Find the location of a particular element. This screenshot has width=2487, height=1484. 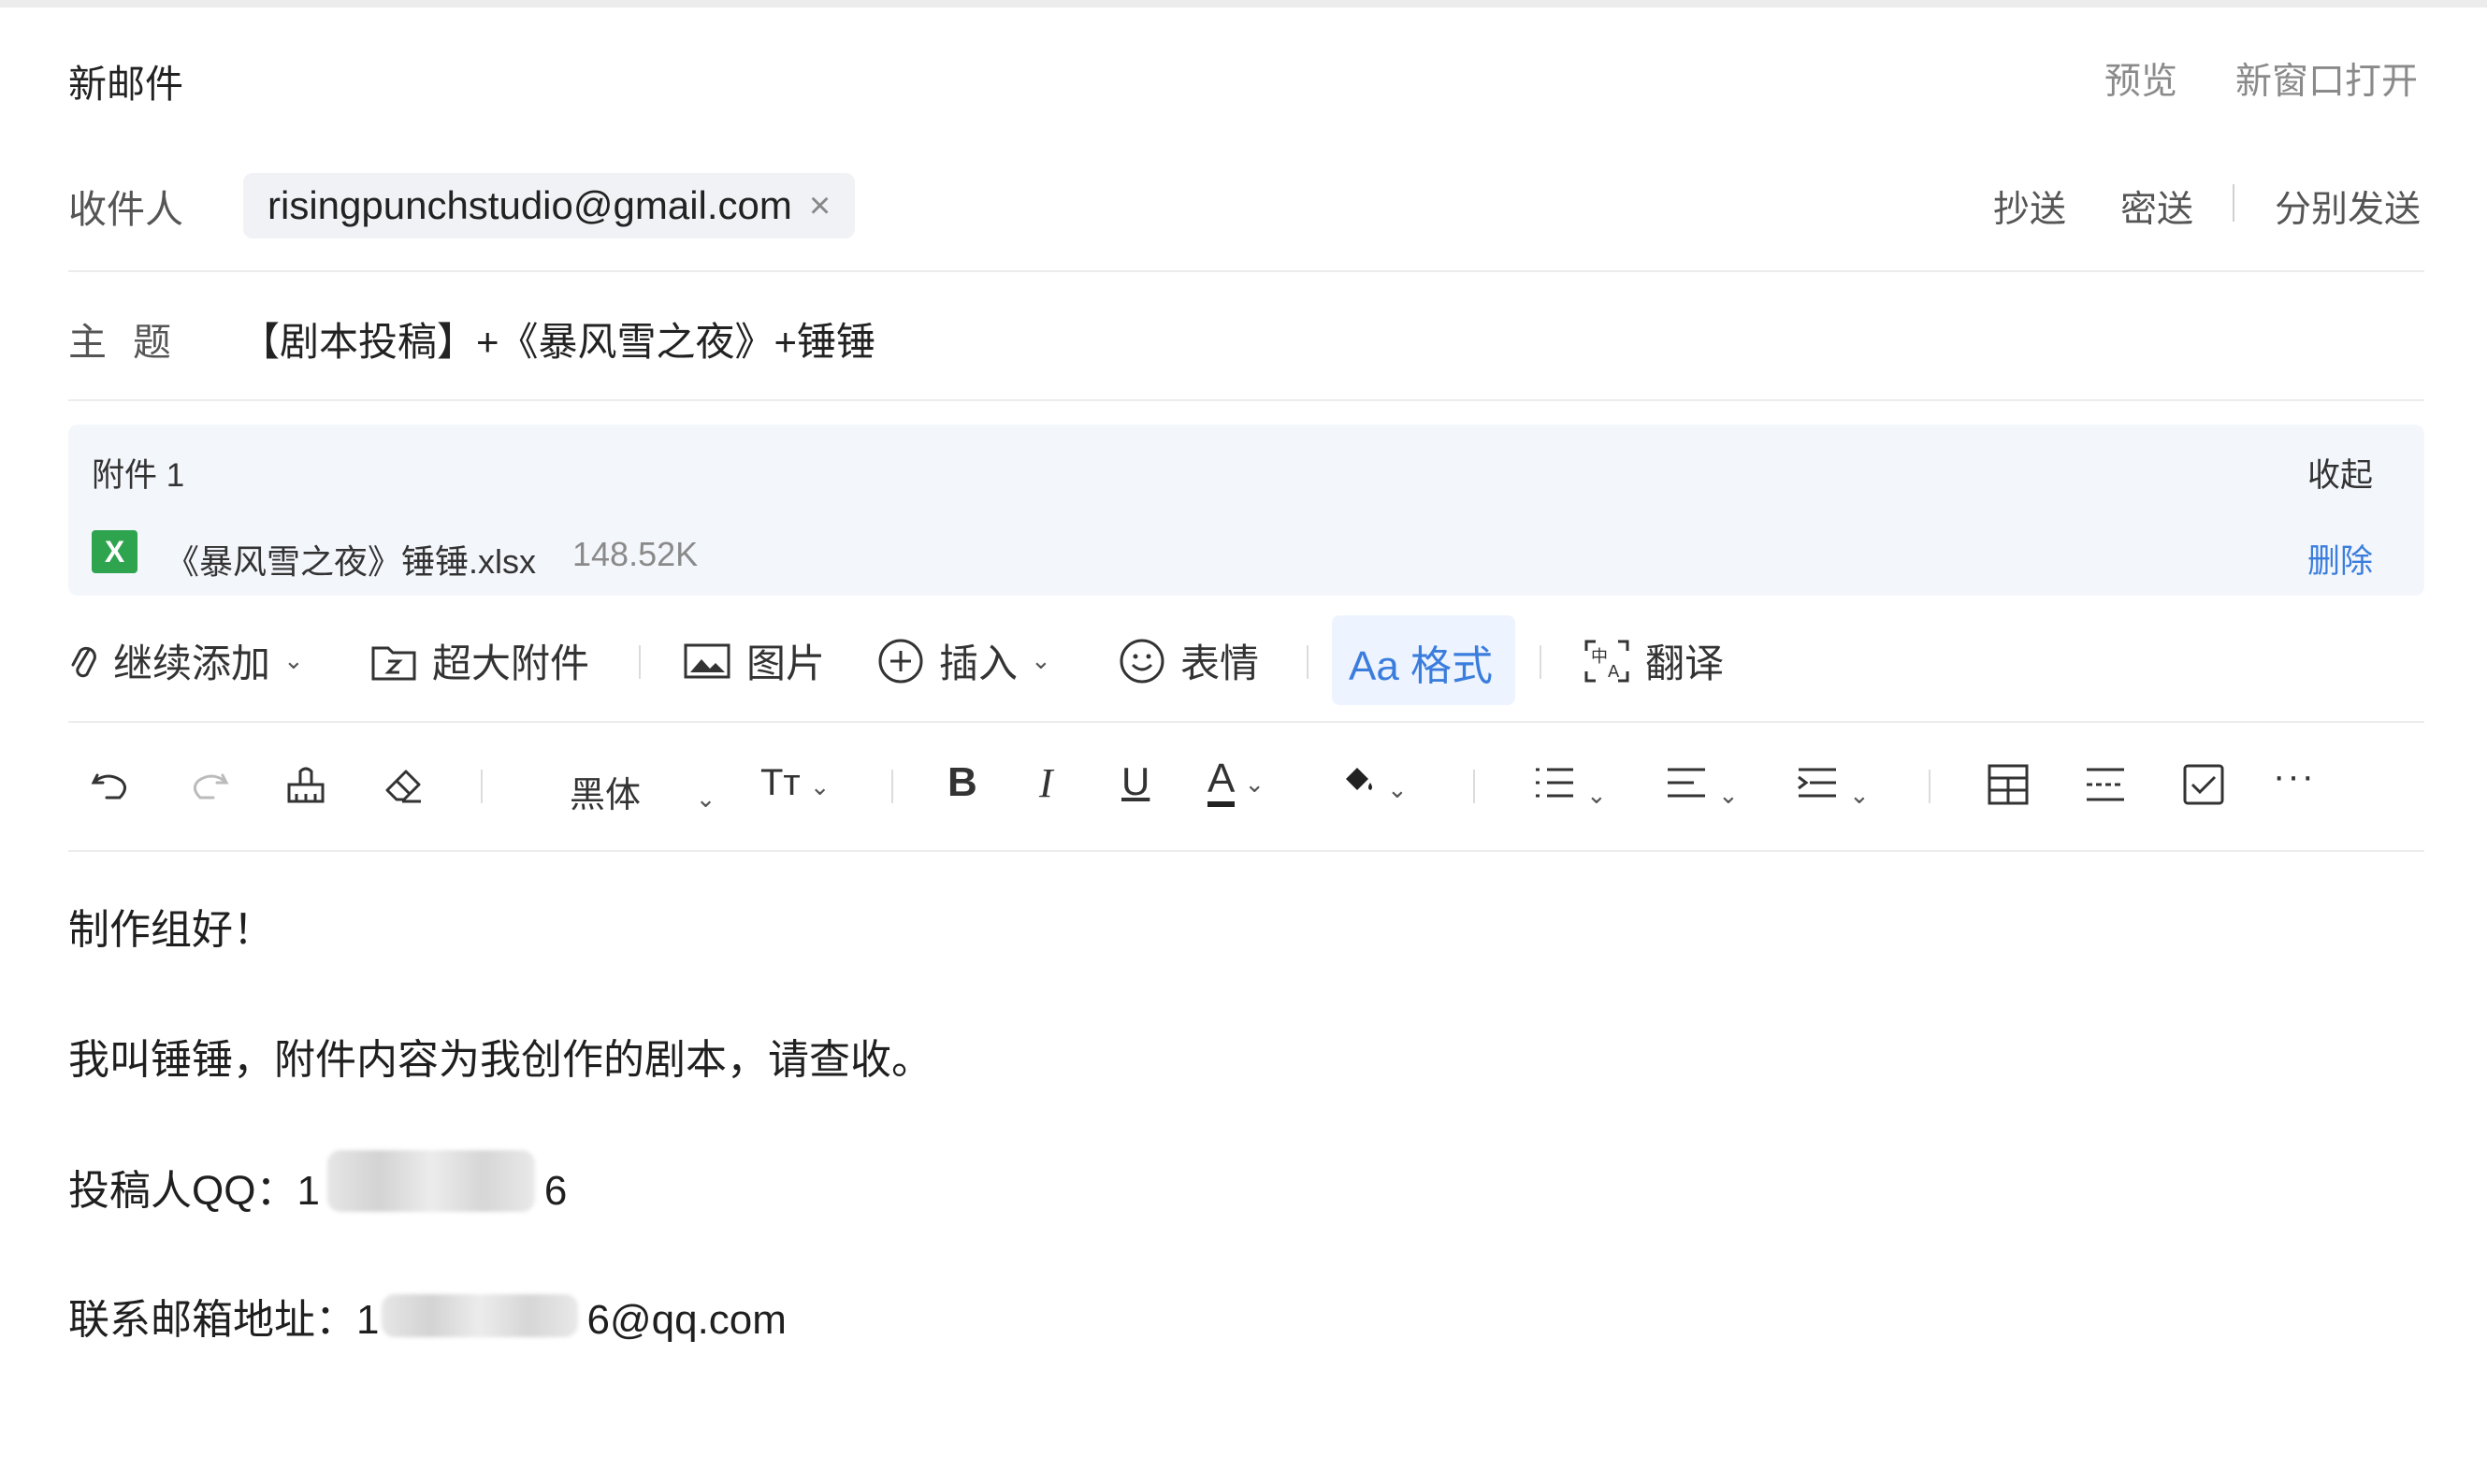

translate-button: 中A 翻译 is located at coordinates (1653, 660).